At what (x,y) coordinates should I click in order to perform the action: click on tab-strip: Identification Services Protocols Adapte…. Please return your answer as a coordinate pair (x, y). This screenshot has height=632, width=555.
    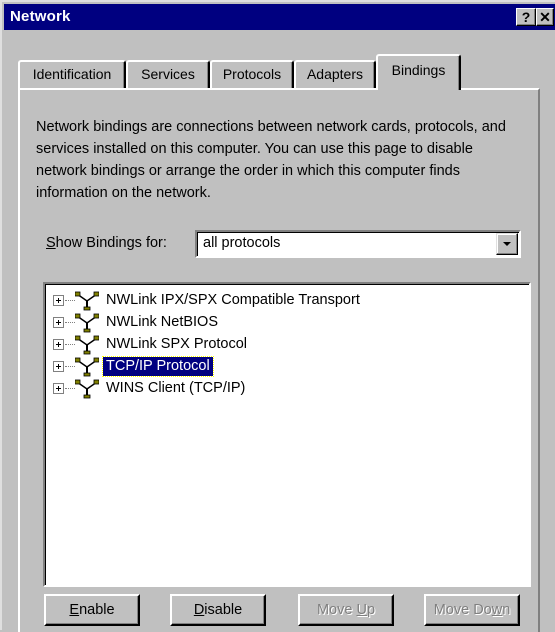
    Looking at the image, I should click on (278, 72).